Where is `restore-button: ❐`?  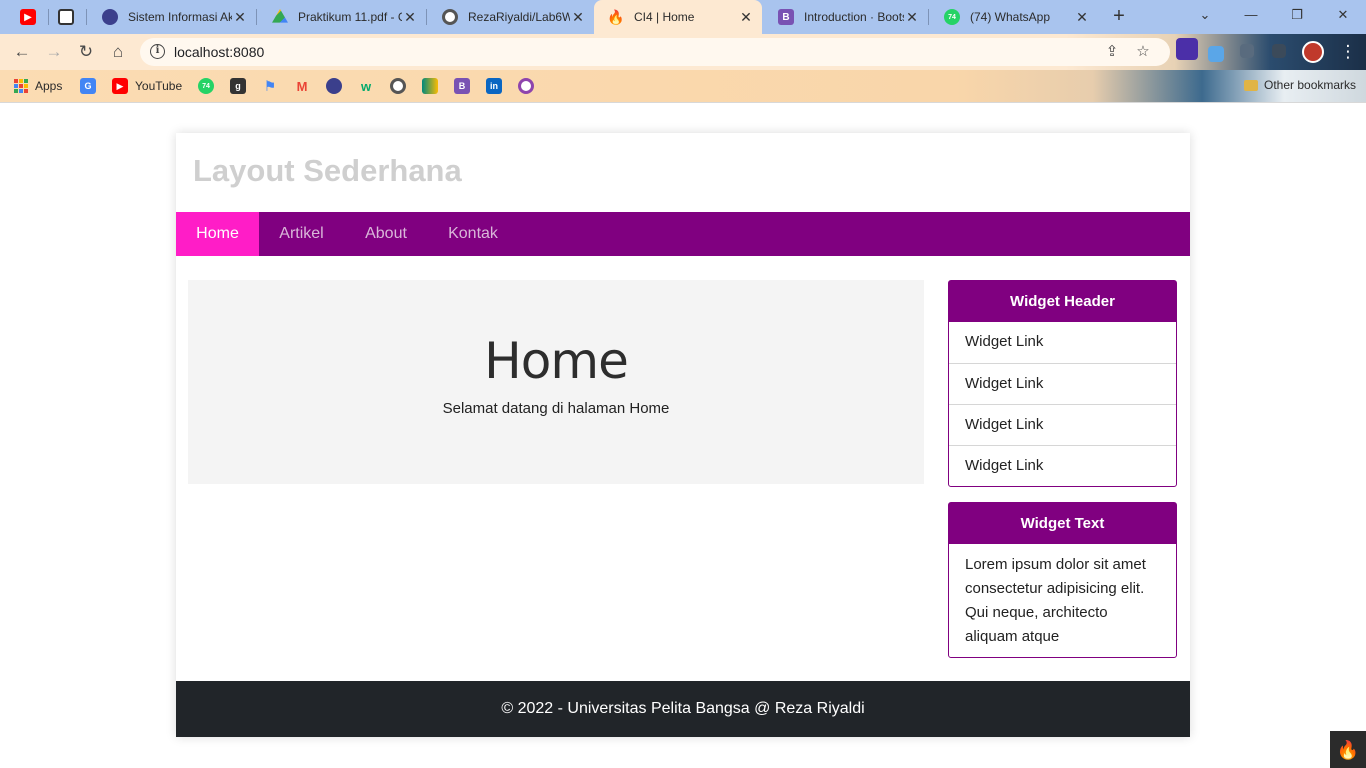
restore-button: ❐ is located at coordinates (1297, 15).